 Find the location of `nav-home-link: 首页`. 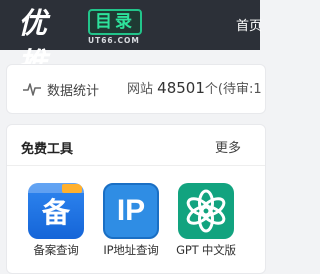

nav-home-link: 首页 is located at coordinates (249, 24).